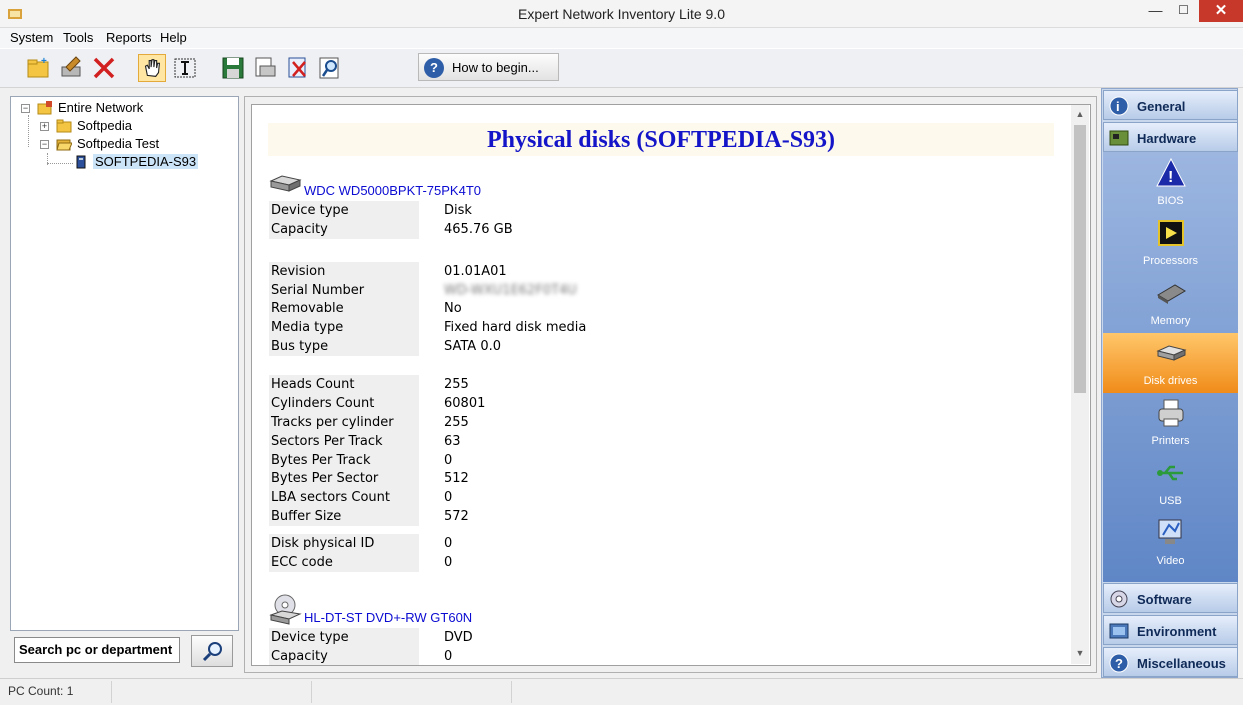 This screenshot has width=1243, height=705. Describe the element at coordinates (72, 68) in the screenshot. I see `edit-icon` at that location.